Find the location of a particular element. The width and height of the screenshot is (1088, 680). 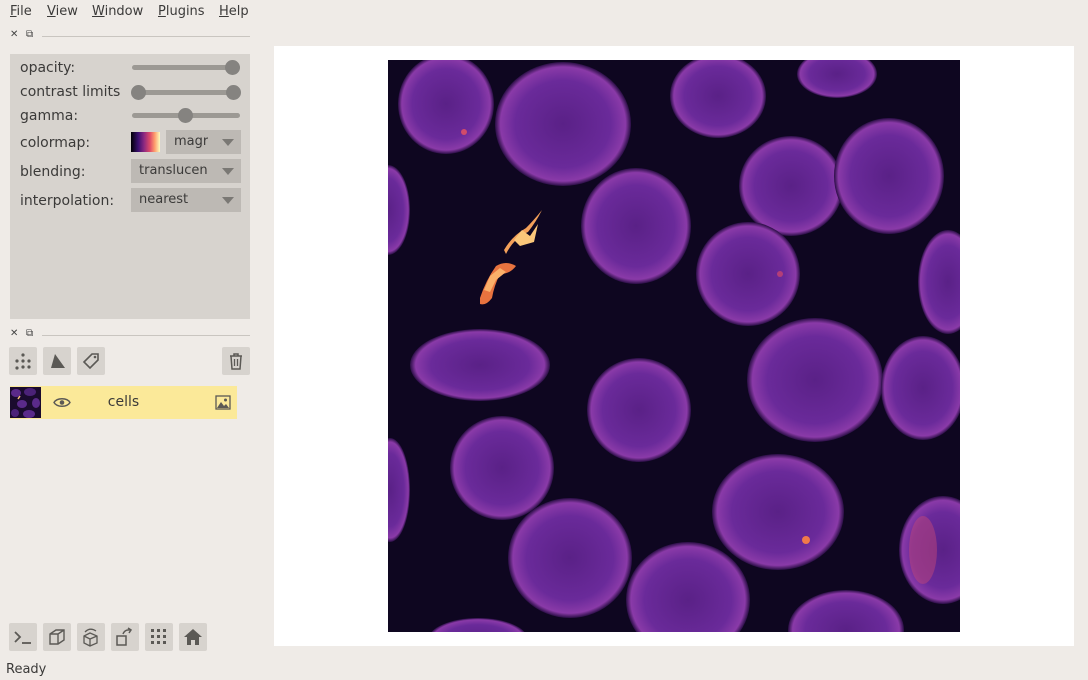

home-icon is located at coordinates (193, 637).